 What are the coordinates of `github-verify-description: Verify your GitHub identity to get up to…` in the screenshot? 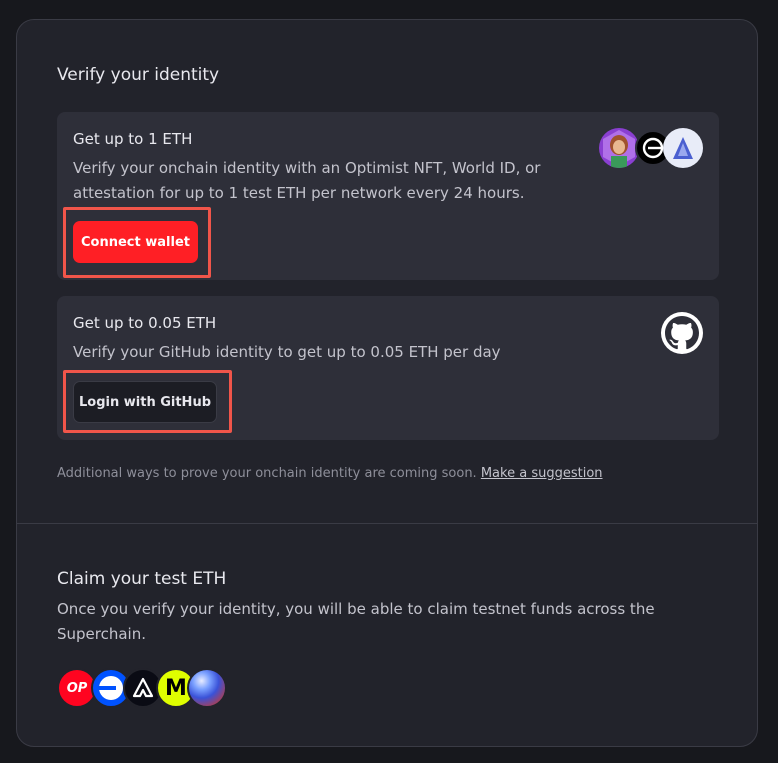 It's located at (287, 352).